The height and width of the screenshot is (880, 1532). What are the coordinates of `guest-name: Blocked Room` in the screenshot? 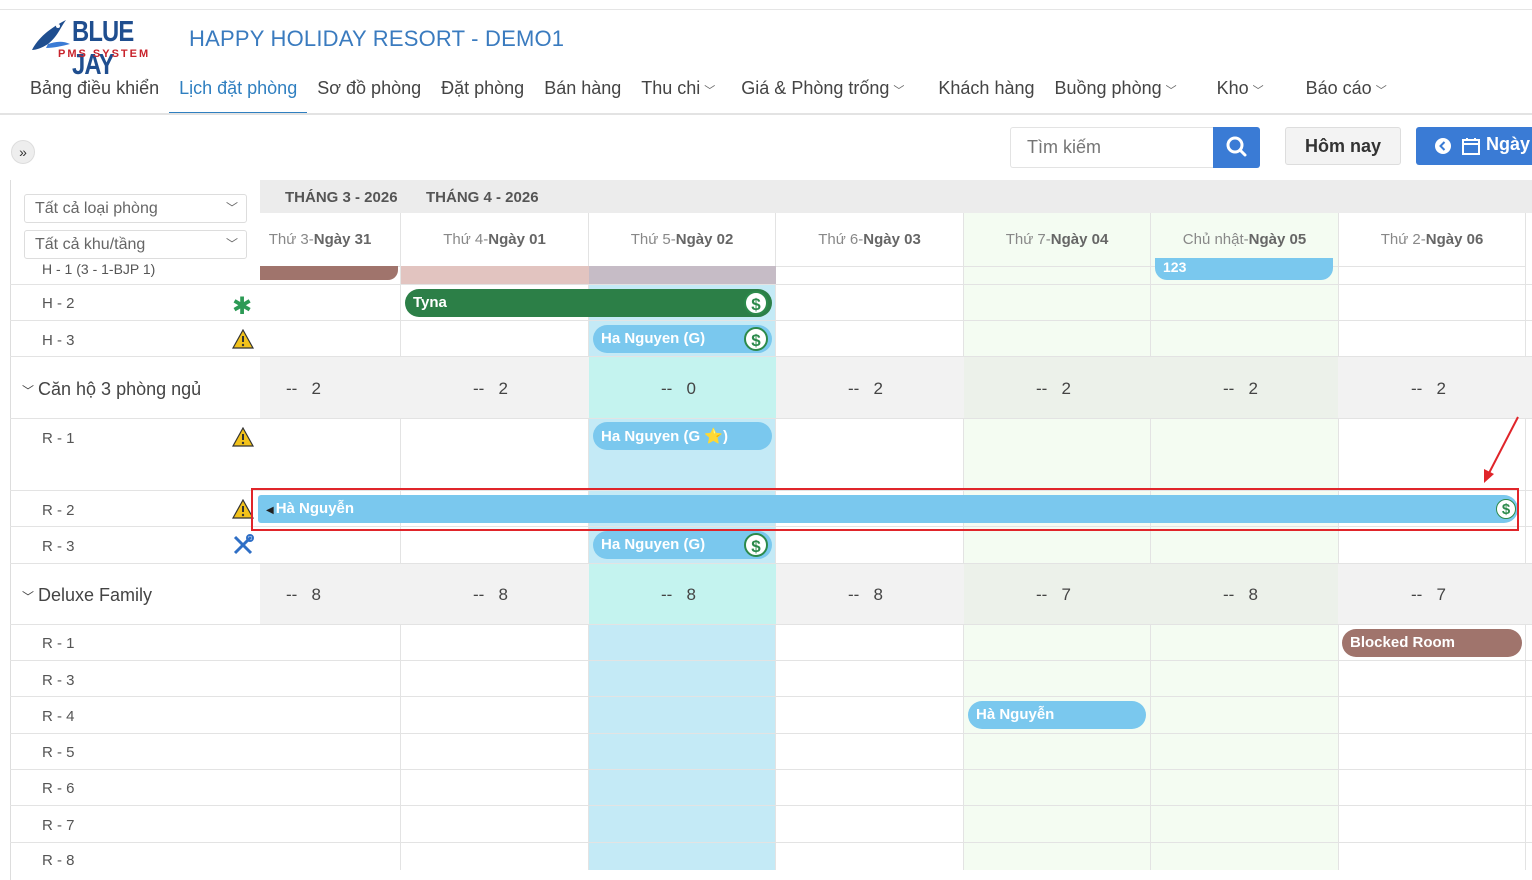 It's located at (1403, 642).